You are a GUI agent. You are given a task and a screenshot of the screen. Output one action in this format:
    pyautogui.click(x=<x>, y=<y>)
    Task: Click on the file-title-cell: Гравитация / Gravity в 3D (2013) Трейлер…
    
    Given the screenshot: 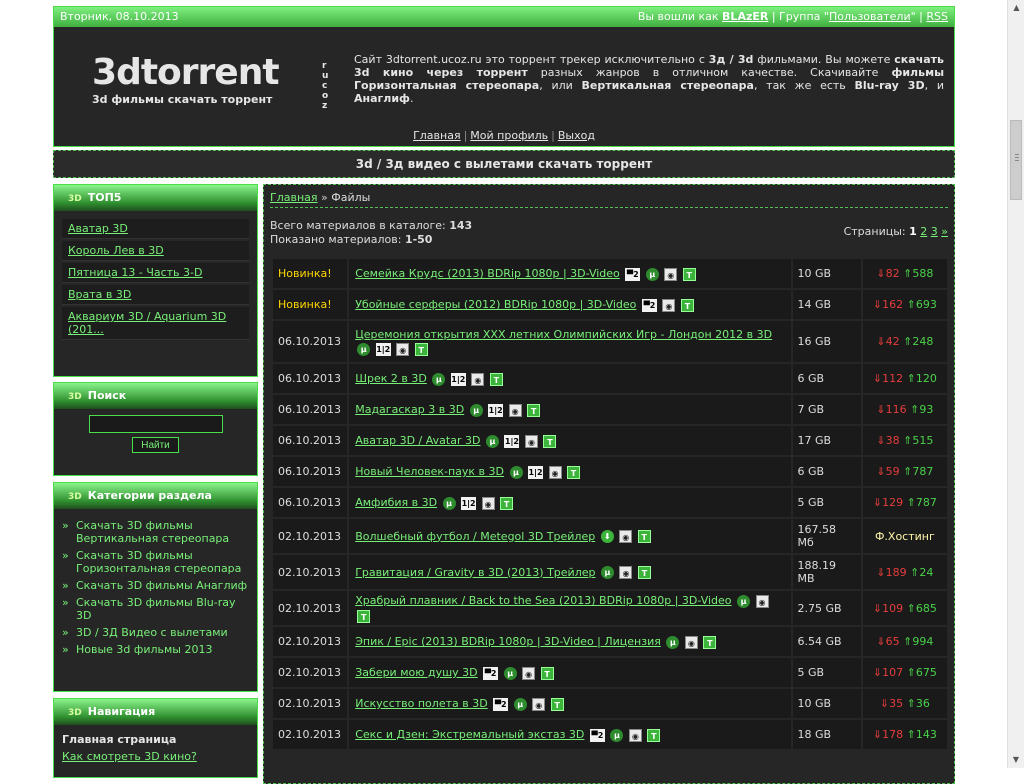 What is the action you would take?
    pyautogui.click(x=570, y=572)
    